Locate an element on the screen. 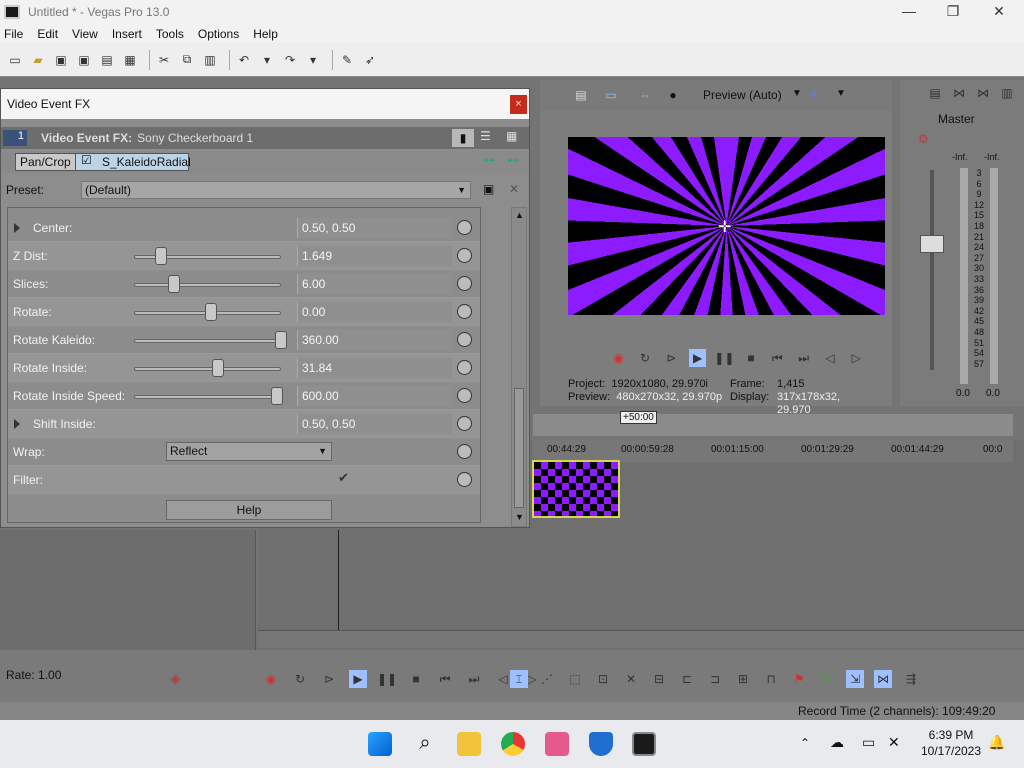 The width and height of the screenshot is (1024, 768). plugin-chain-icon: ⊶ is located at coordinates (489, 160).